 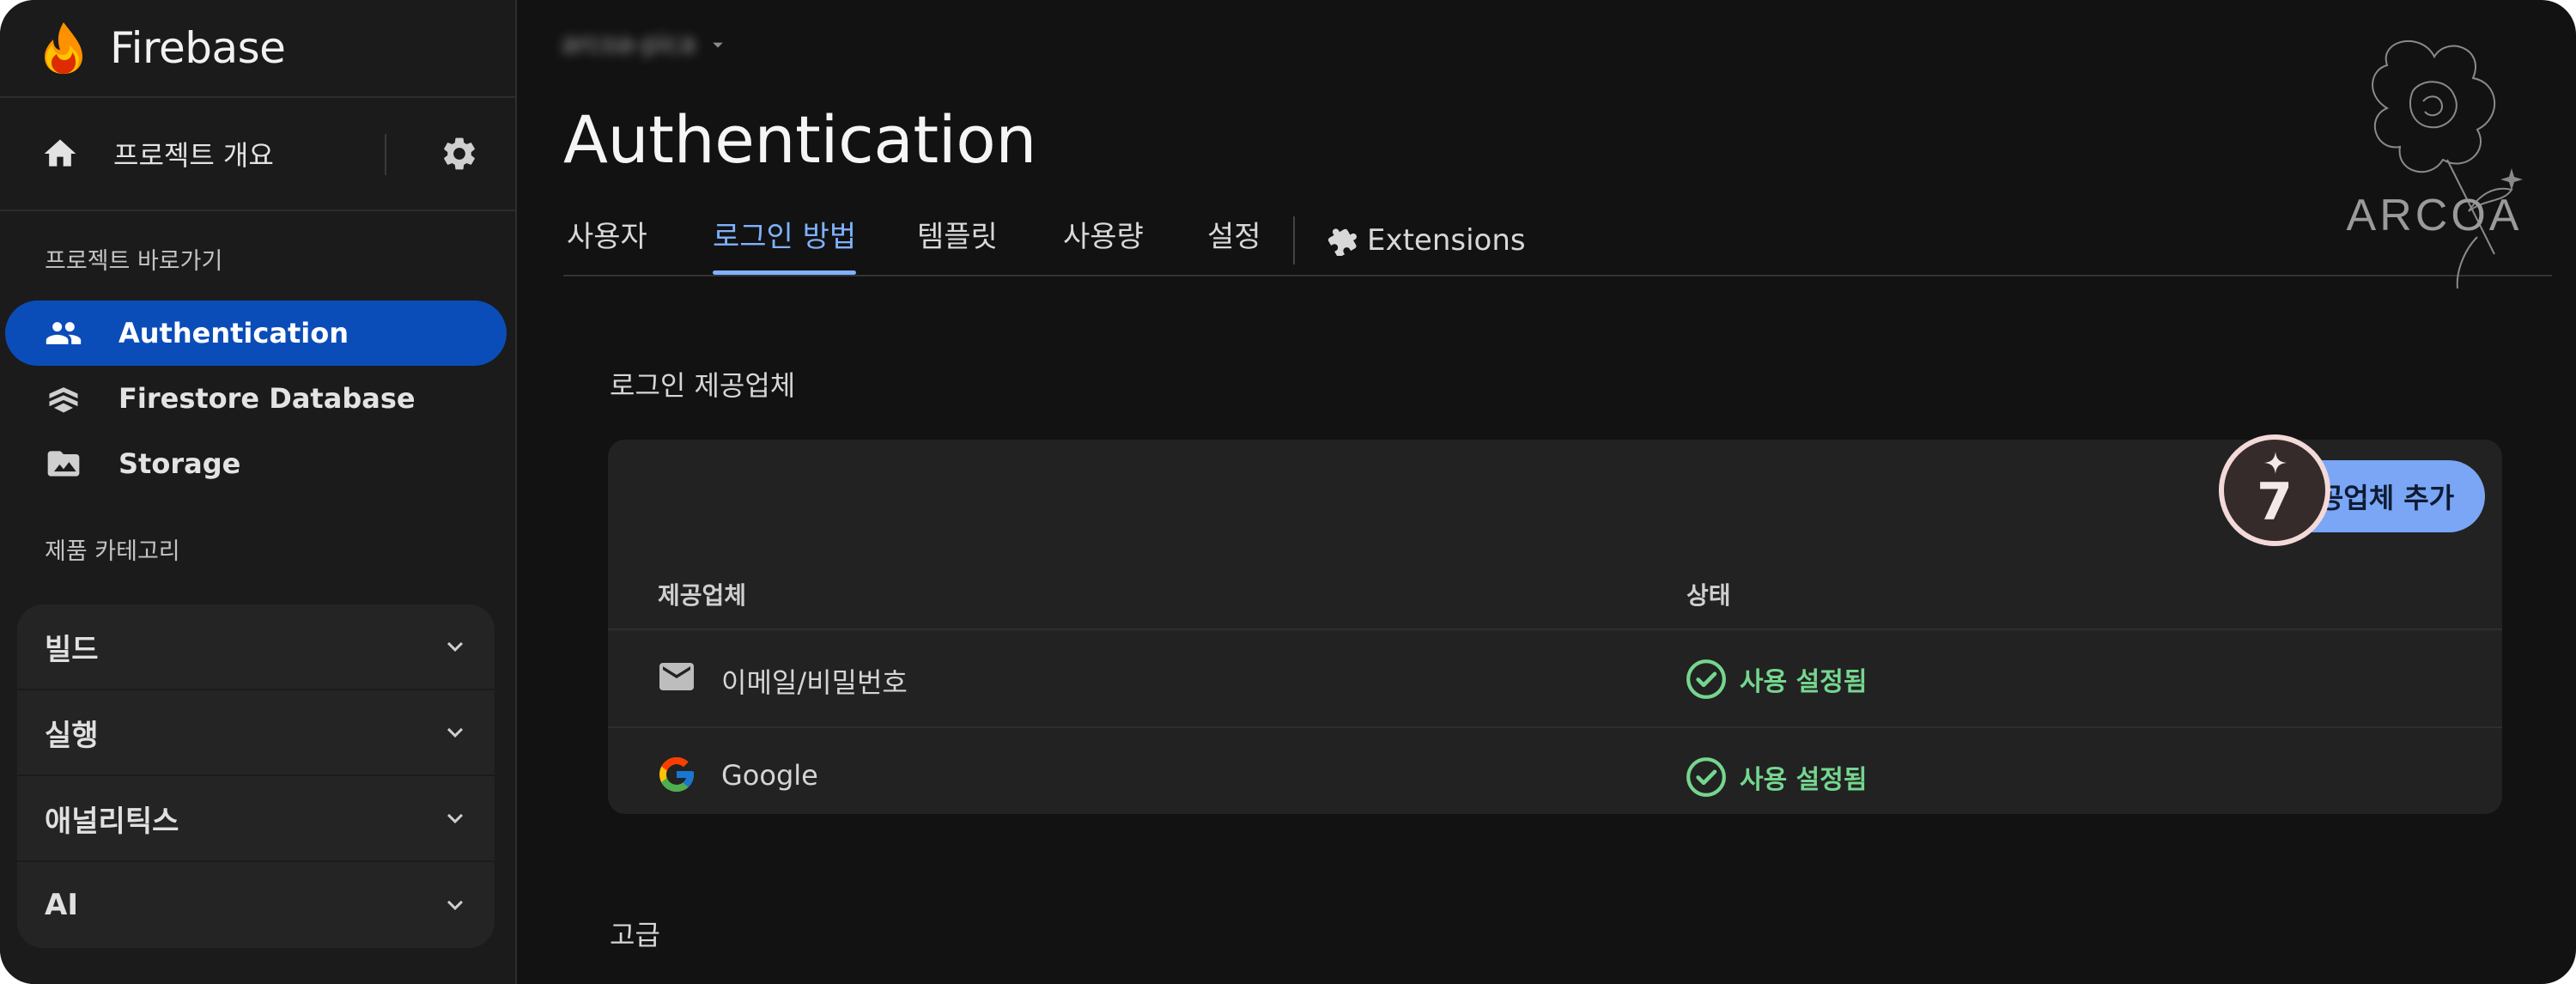 I want to click on step-badge: 7, so click(x=2274, y=490).